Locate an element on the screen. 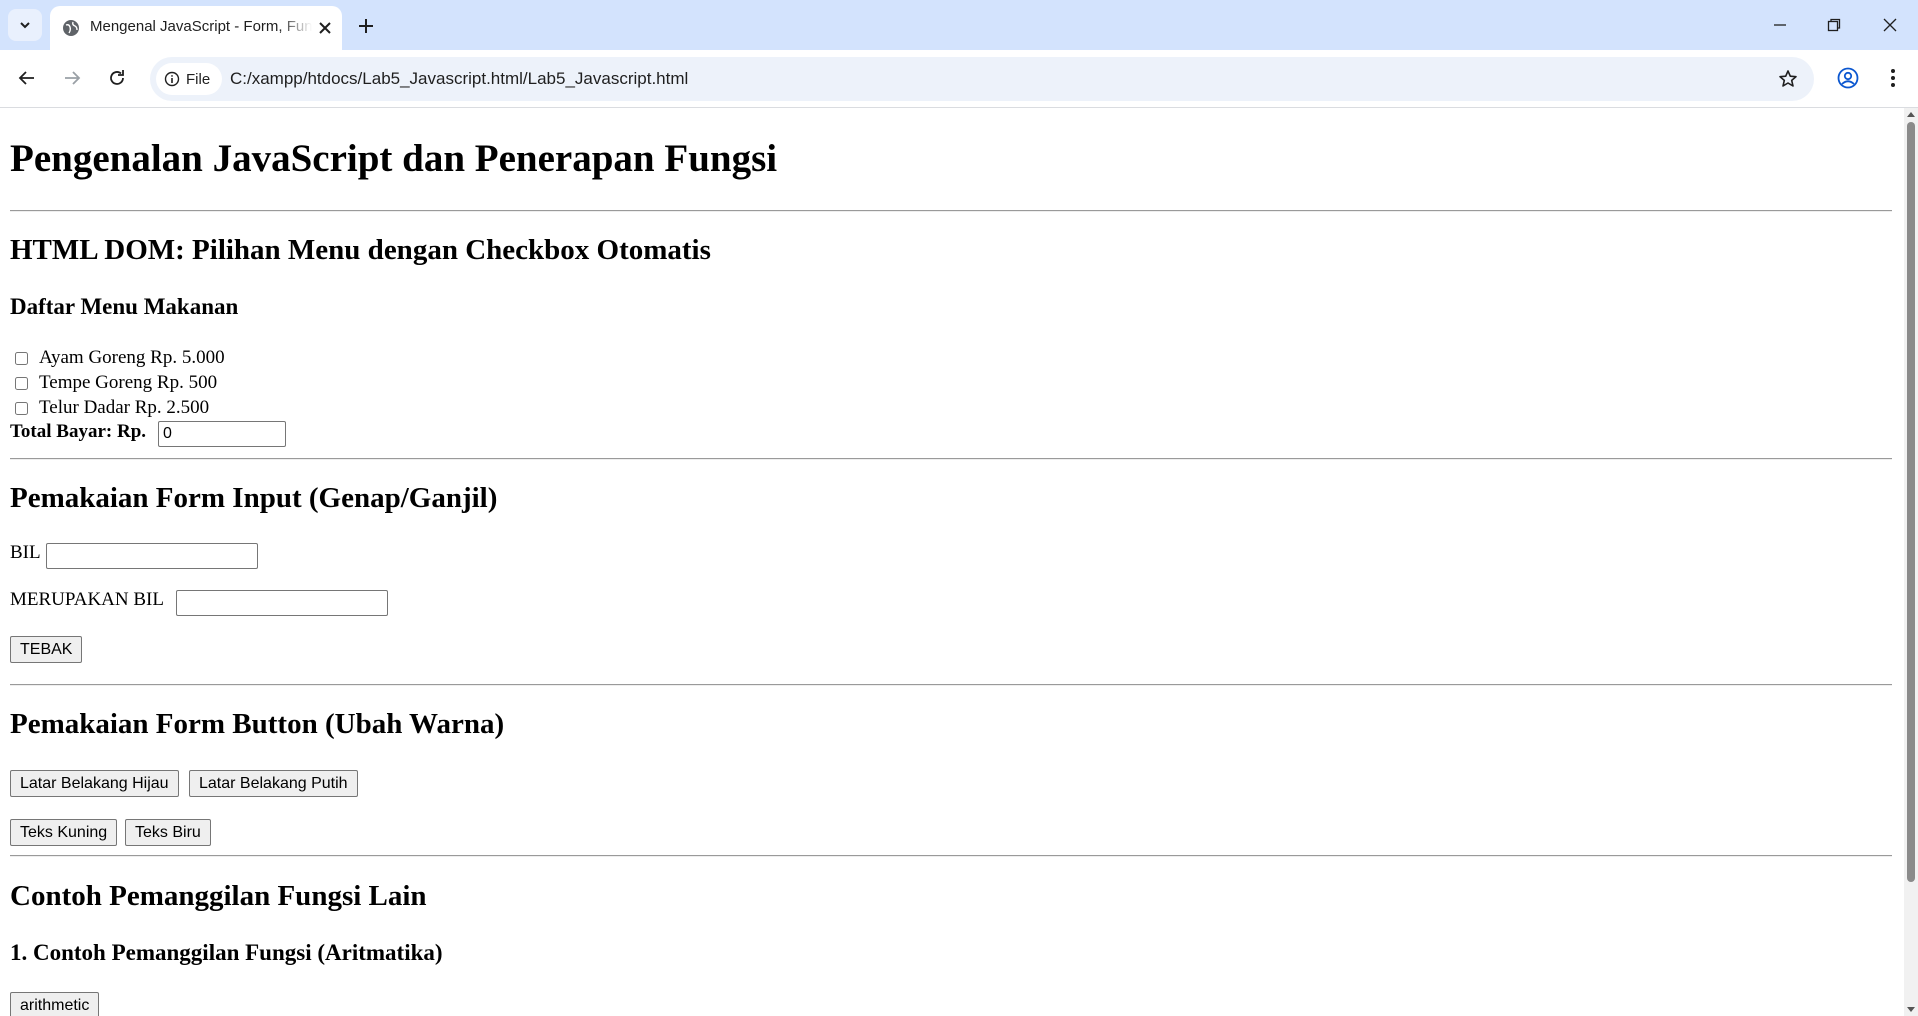  menu-list-heading: Daftar Menu Makanan is located at coordinates (124, 306).